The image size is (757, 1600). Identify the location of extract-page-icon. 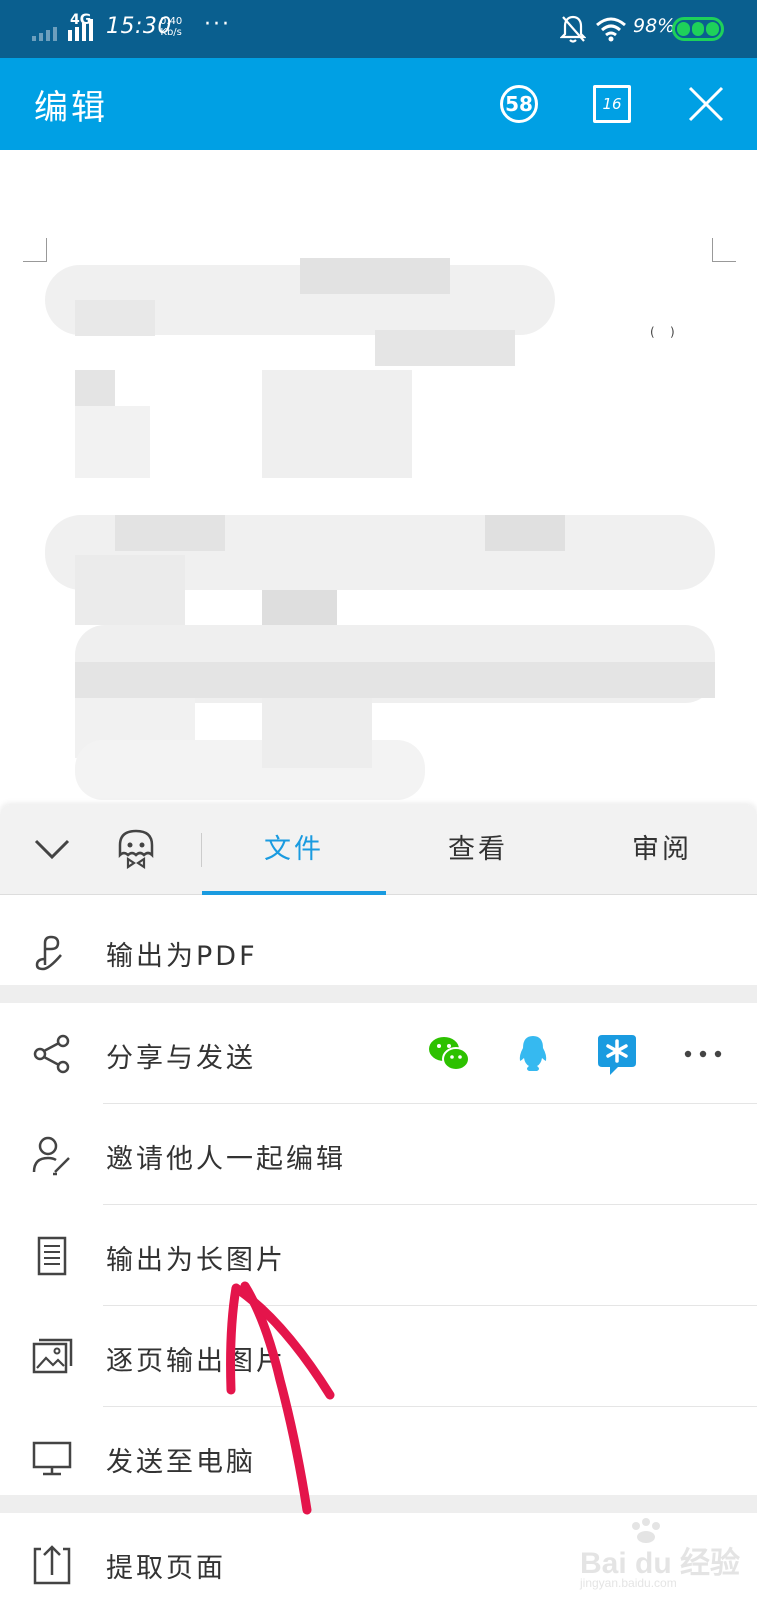
(52, 1565).